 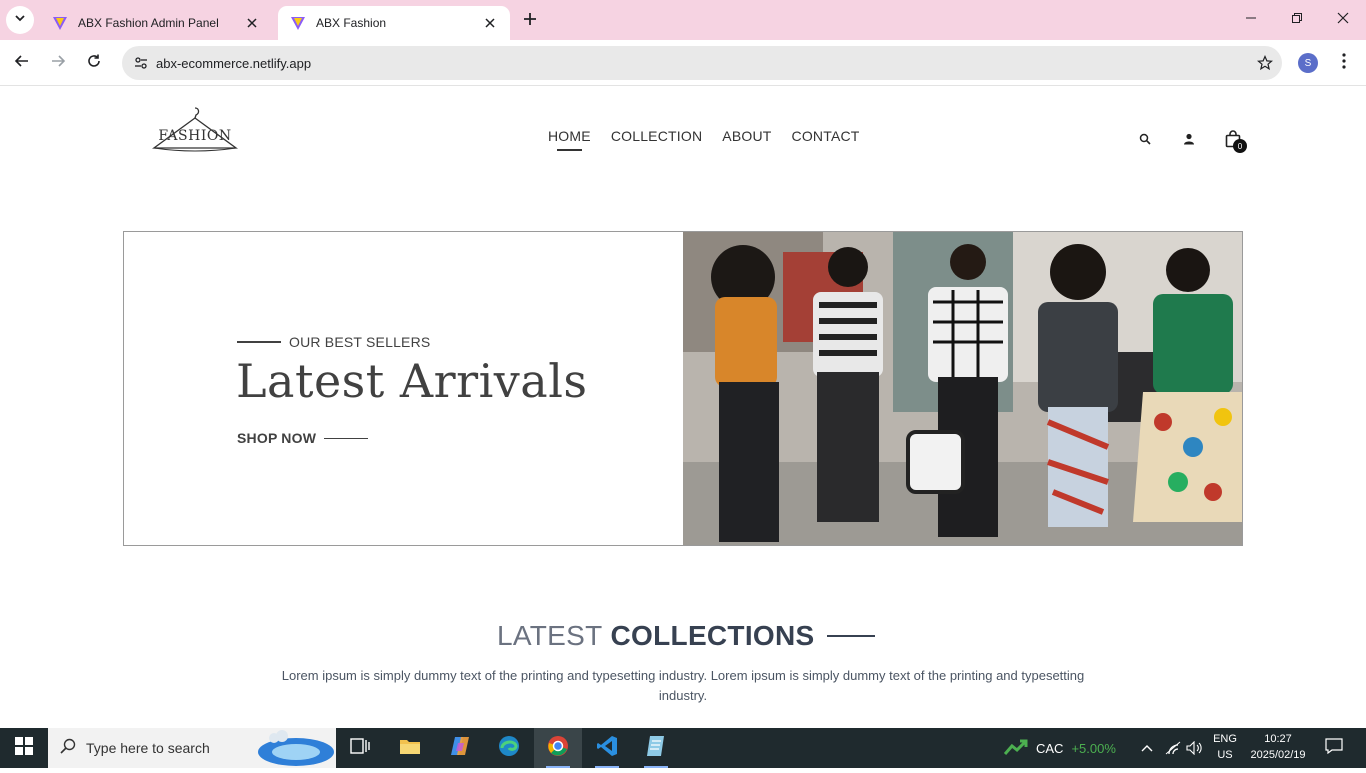 I want to click on stock-name: CAC, so click(x=1050, y=748).